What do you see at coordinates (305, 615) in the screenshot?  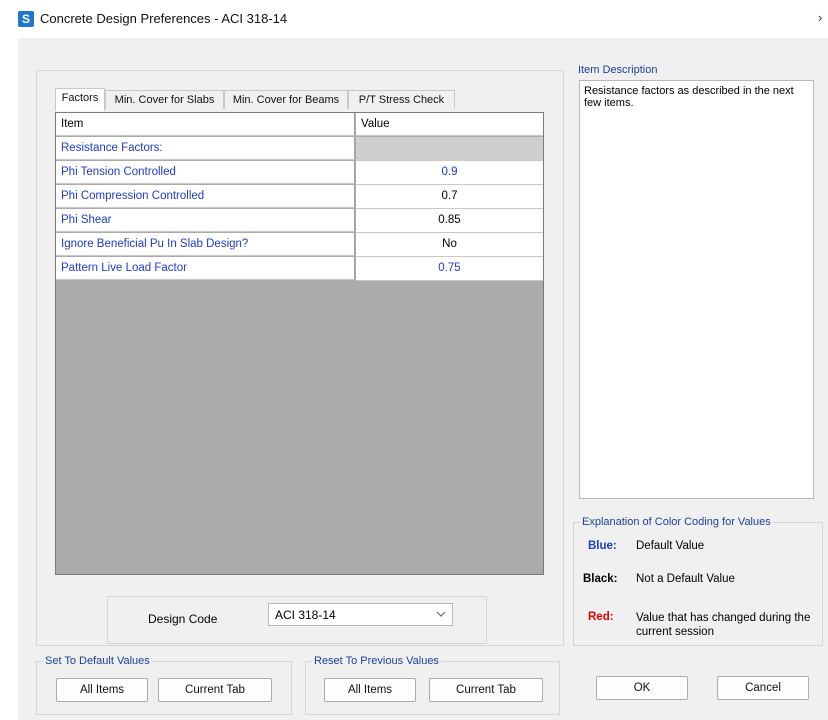 I see `design-code-value: ACI 318-14` at bounding box center [305, 615].